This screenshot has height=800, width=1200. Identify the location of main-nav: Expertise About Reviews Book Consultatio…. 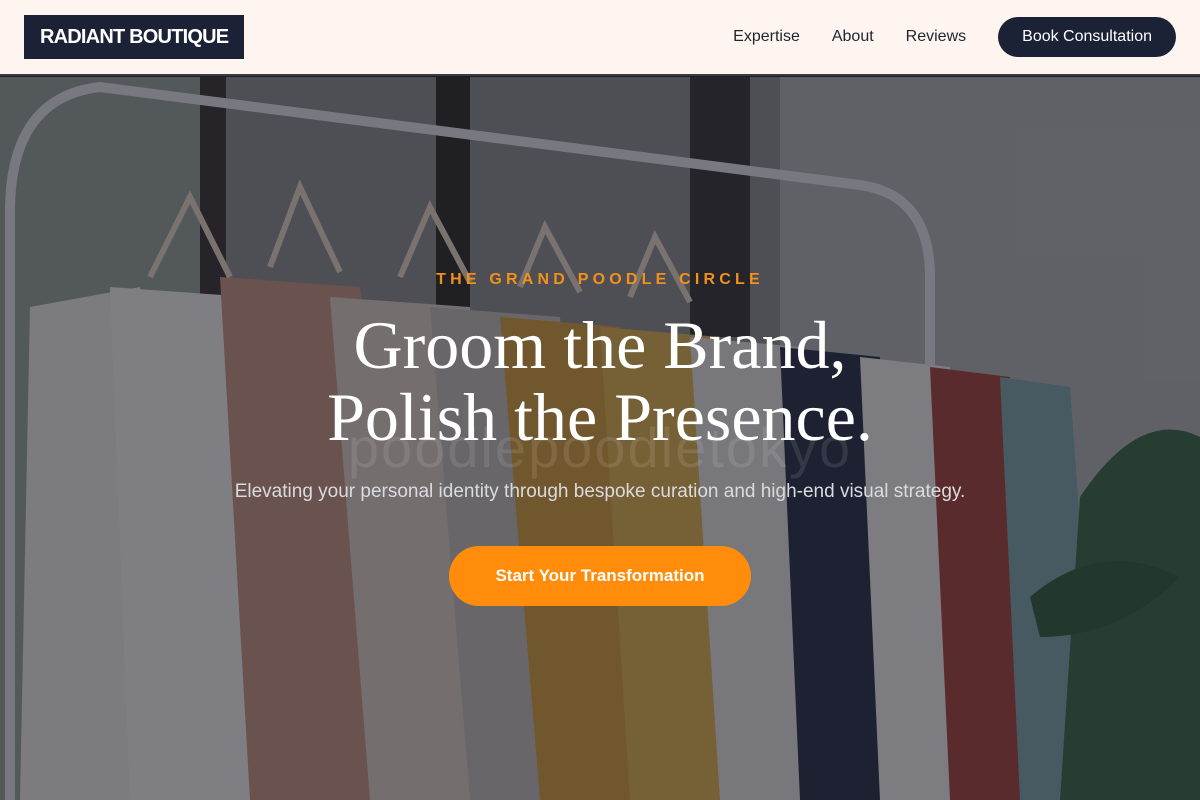
(954, 37).